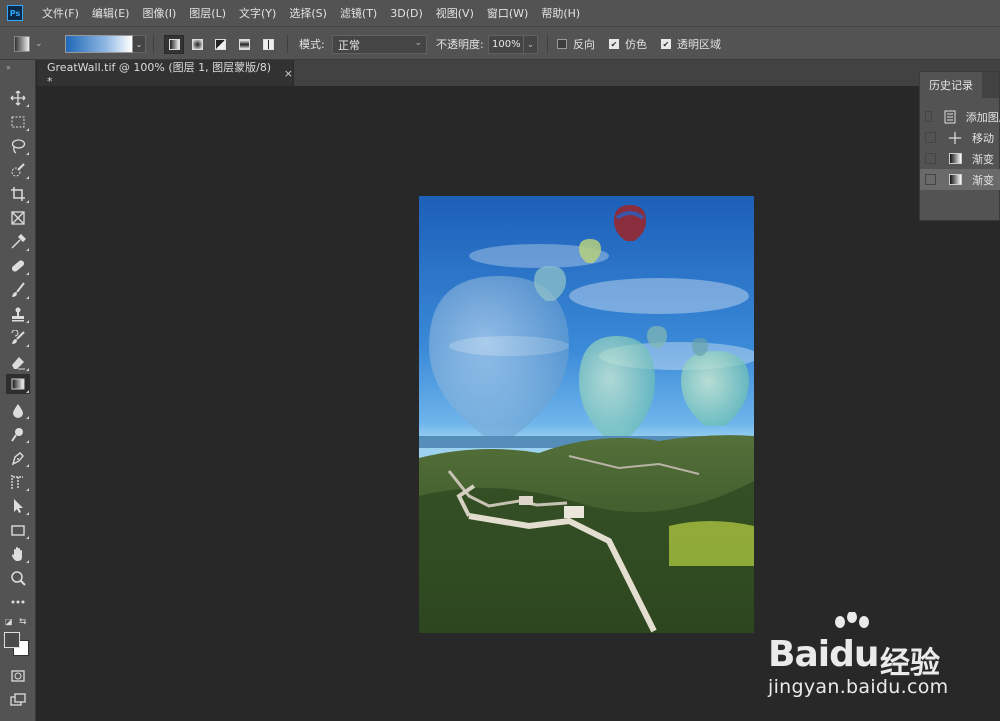  What do you see at coordinates (507, 13) in the screenshot?
I see `menu-window: 窗口(W)` at bounding box center [507, 13].